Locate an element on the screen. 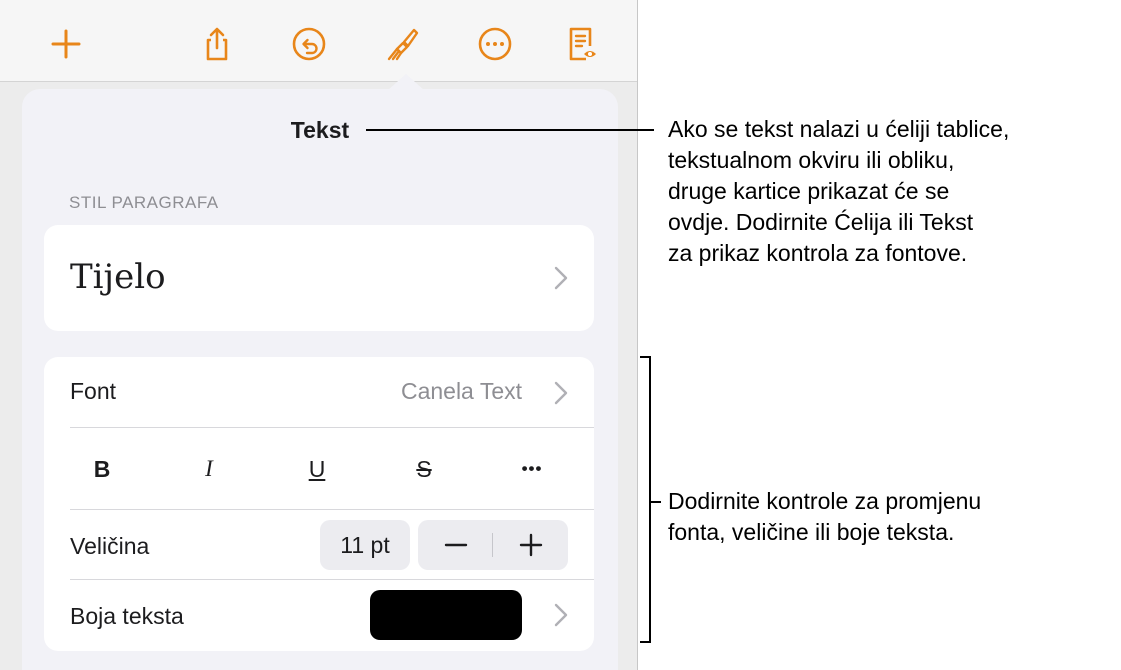 The width and height of the screenshot is (1121, 670). minus-icon is located at coordinates (455, 545).